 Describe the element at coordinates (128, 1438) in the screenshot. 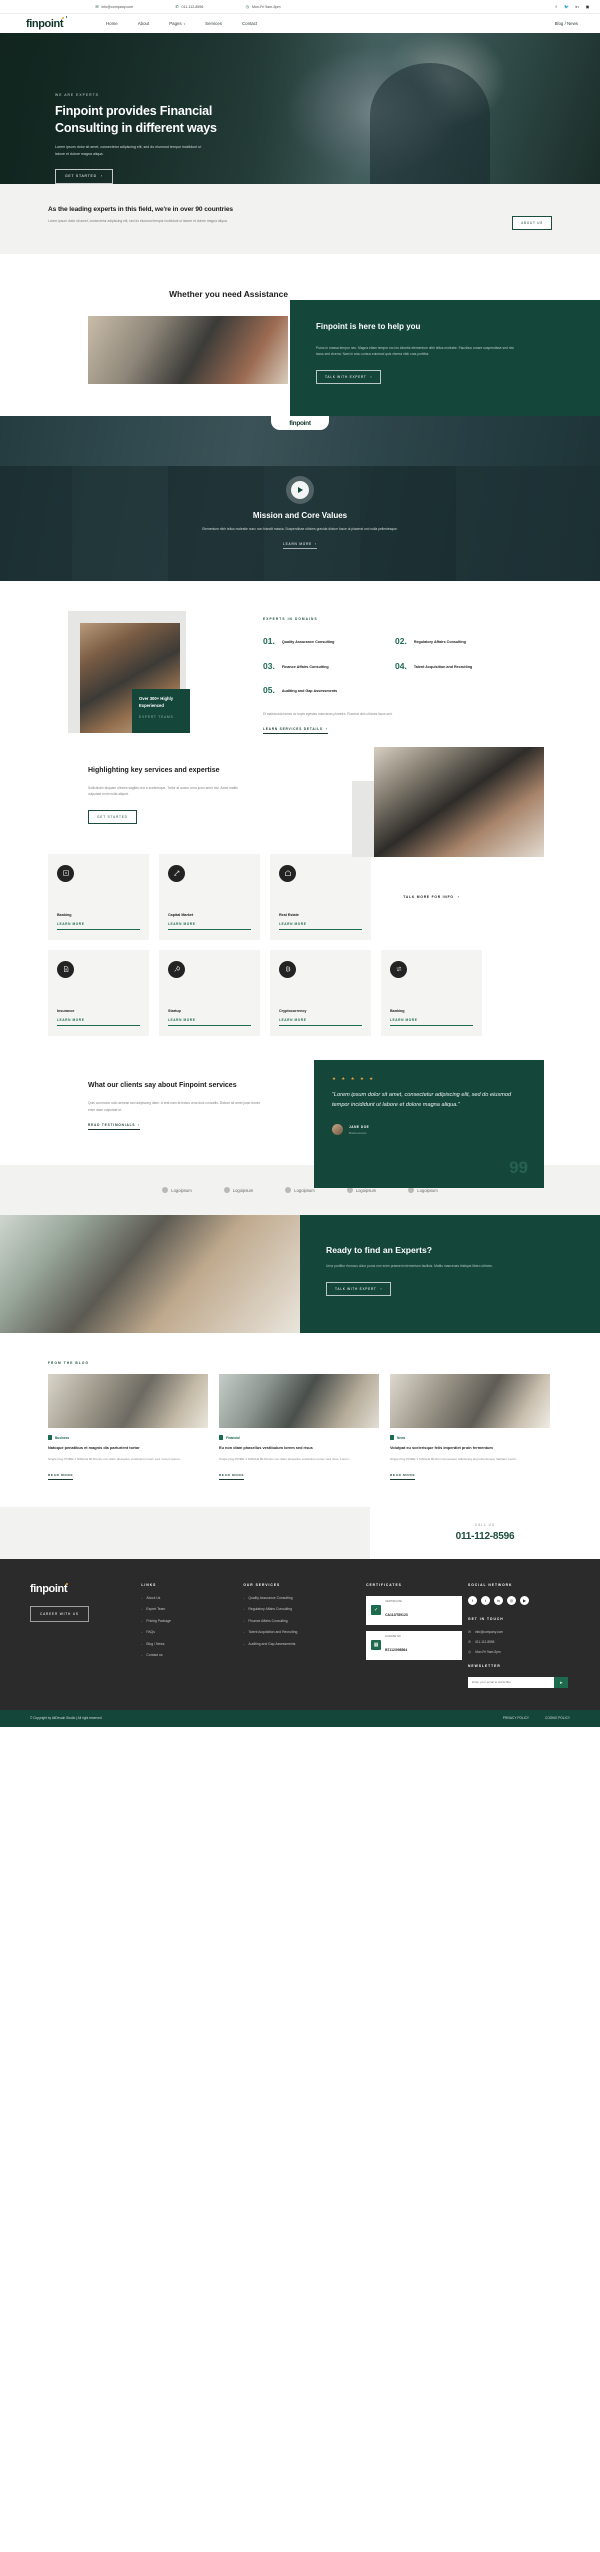

I see `blog-tag: Business` at that location.